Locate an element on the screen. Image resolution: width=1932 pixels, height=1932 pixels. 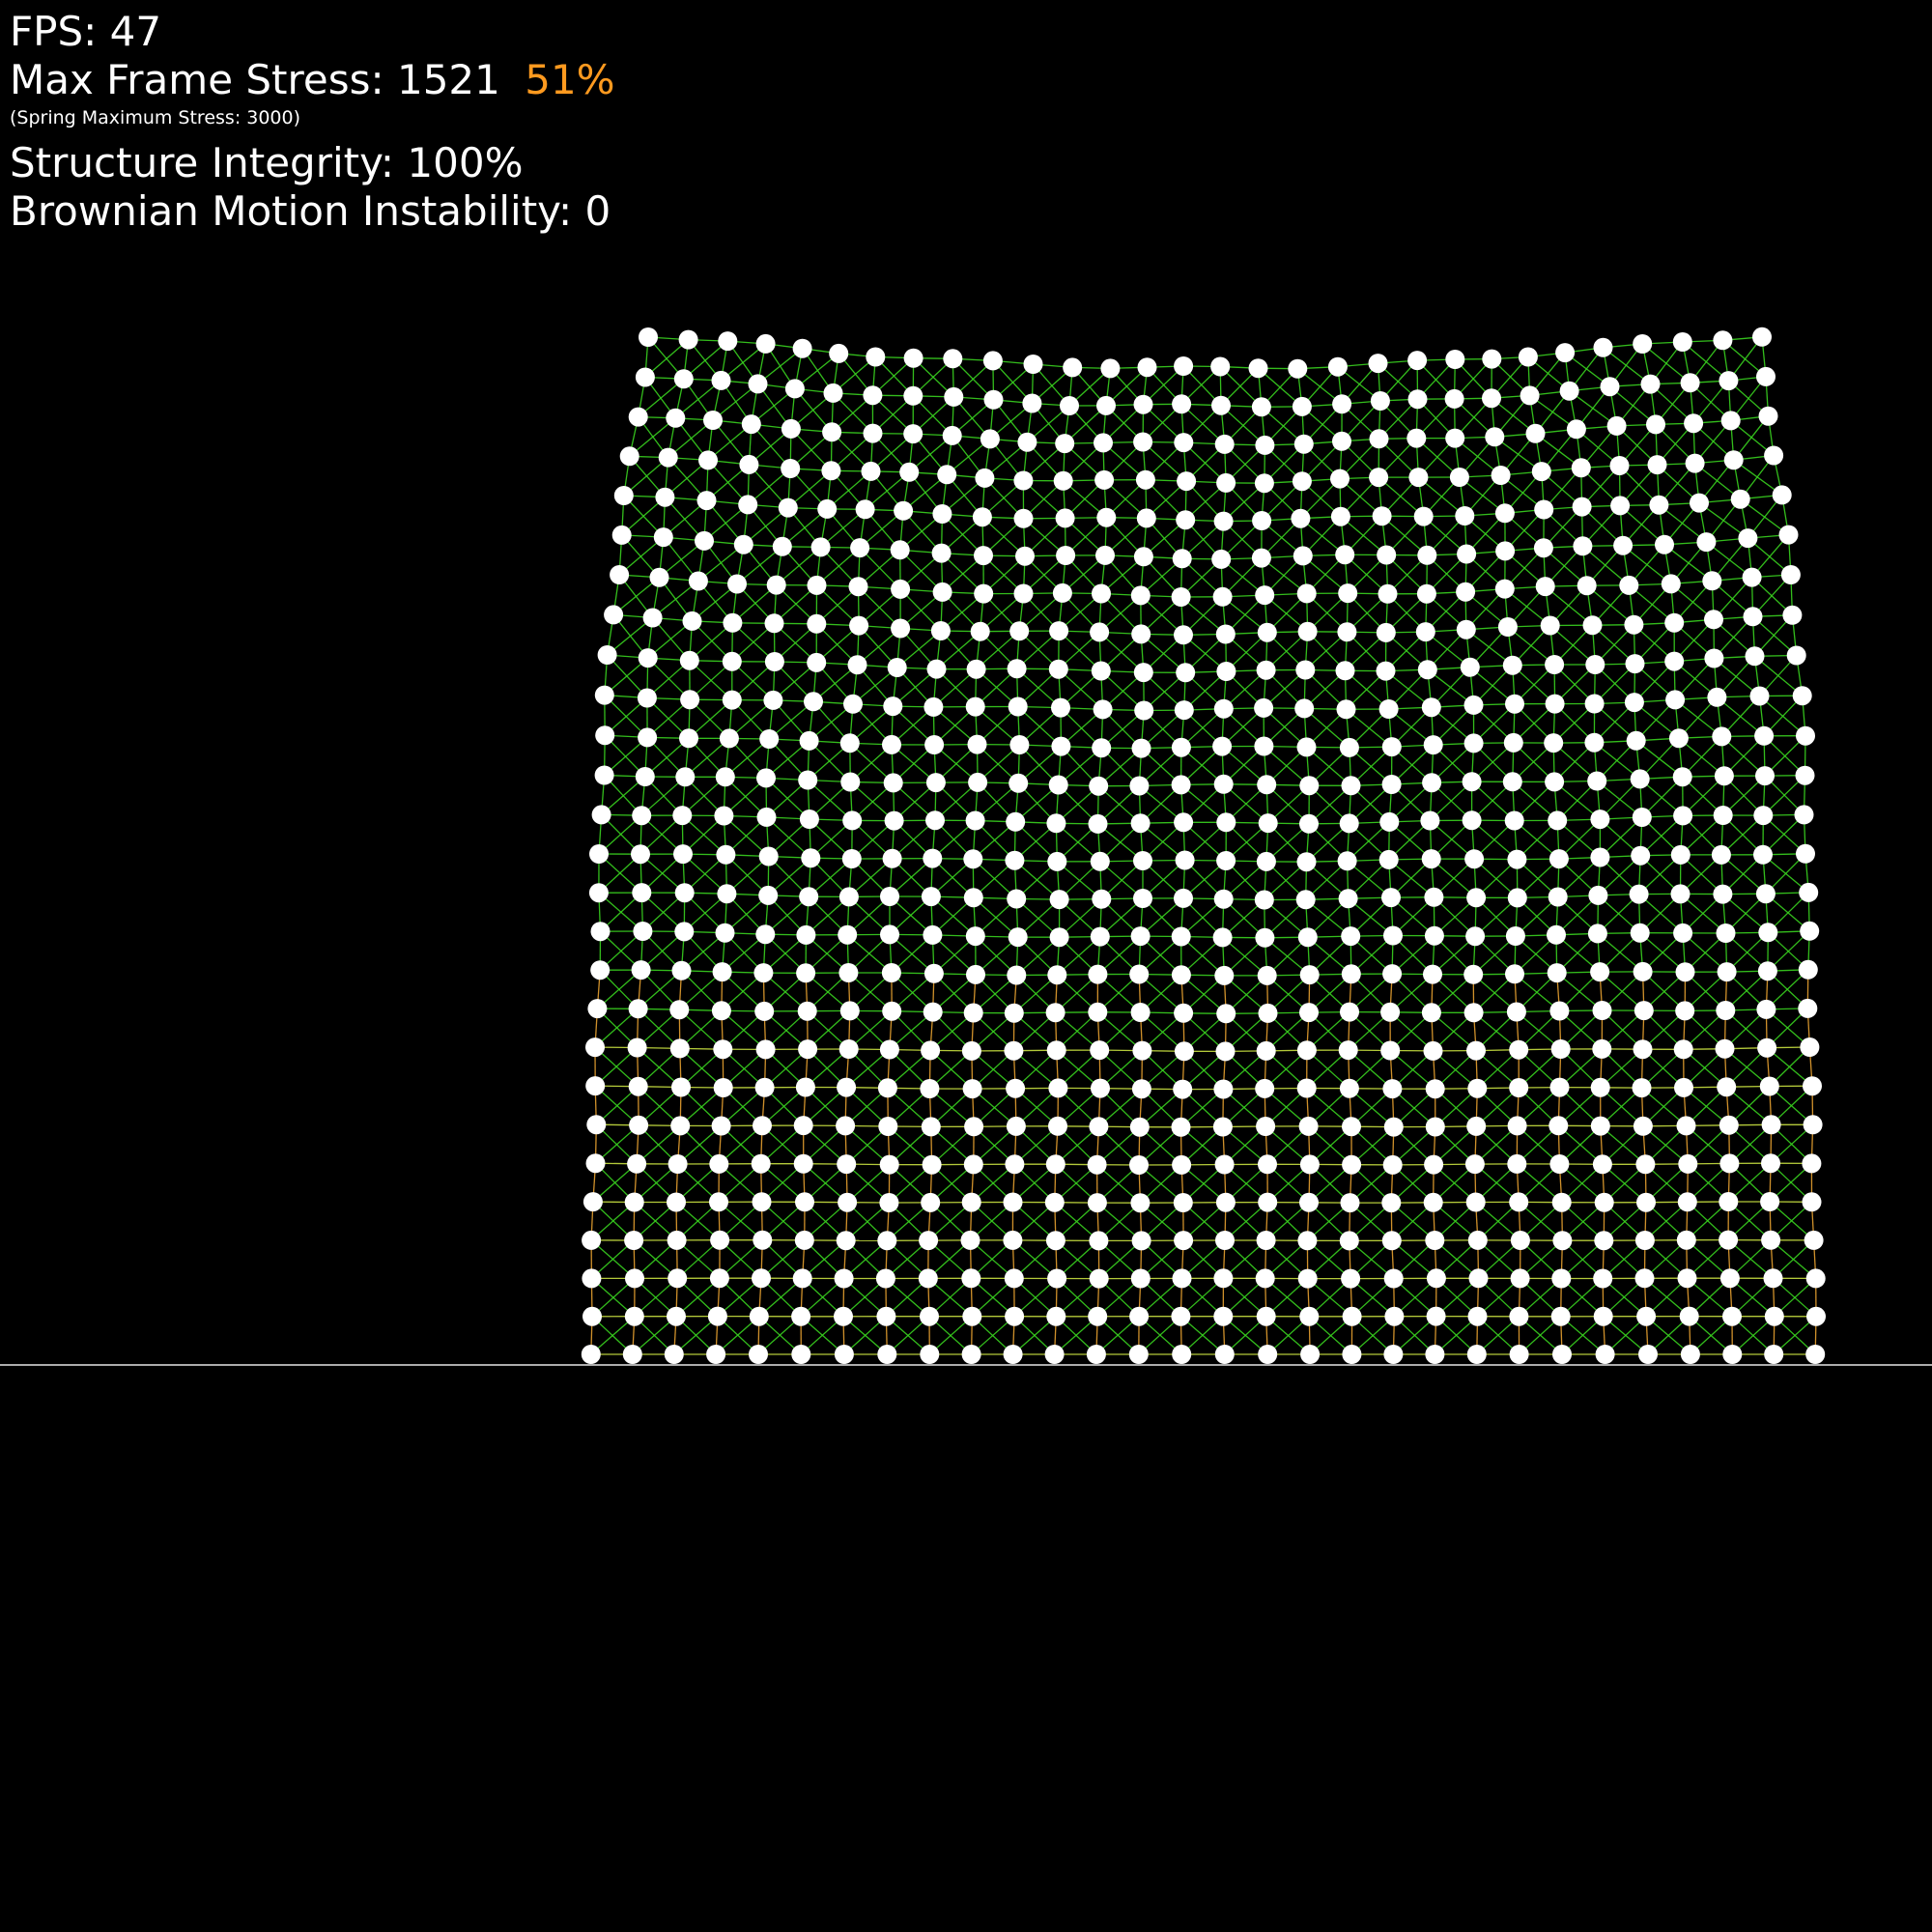
stress-value: 1521 is located at coordinates (448, 80).